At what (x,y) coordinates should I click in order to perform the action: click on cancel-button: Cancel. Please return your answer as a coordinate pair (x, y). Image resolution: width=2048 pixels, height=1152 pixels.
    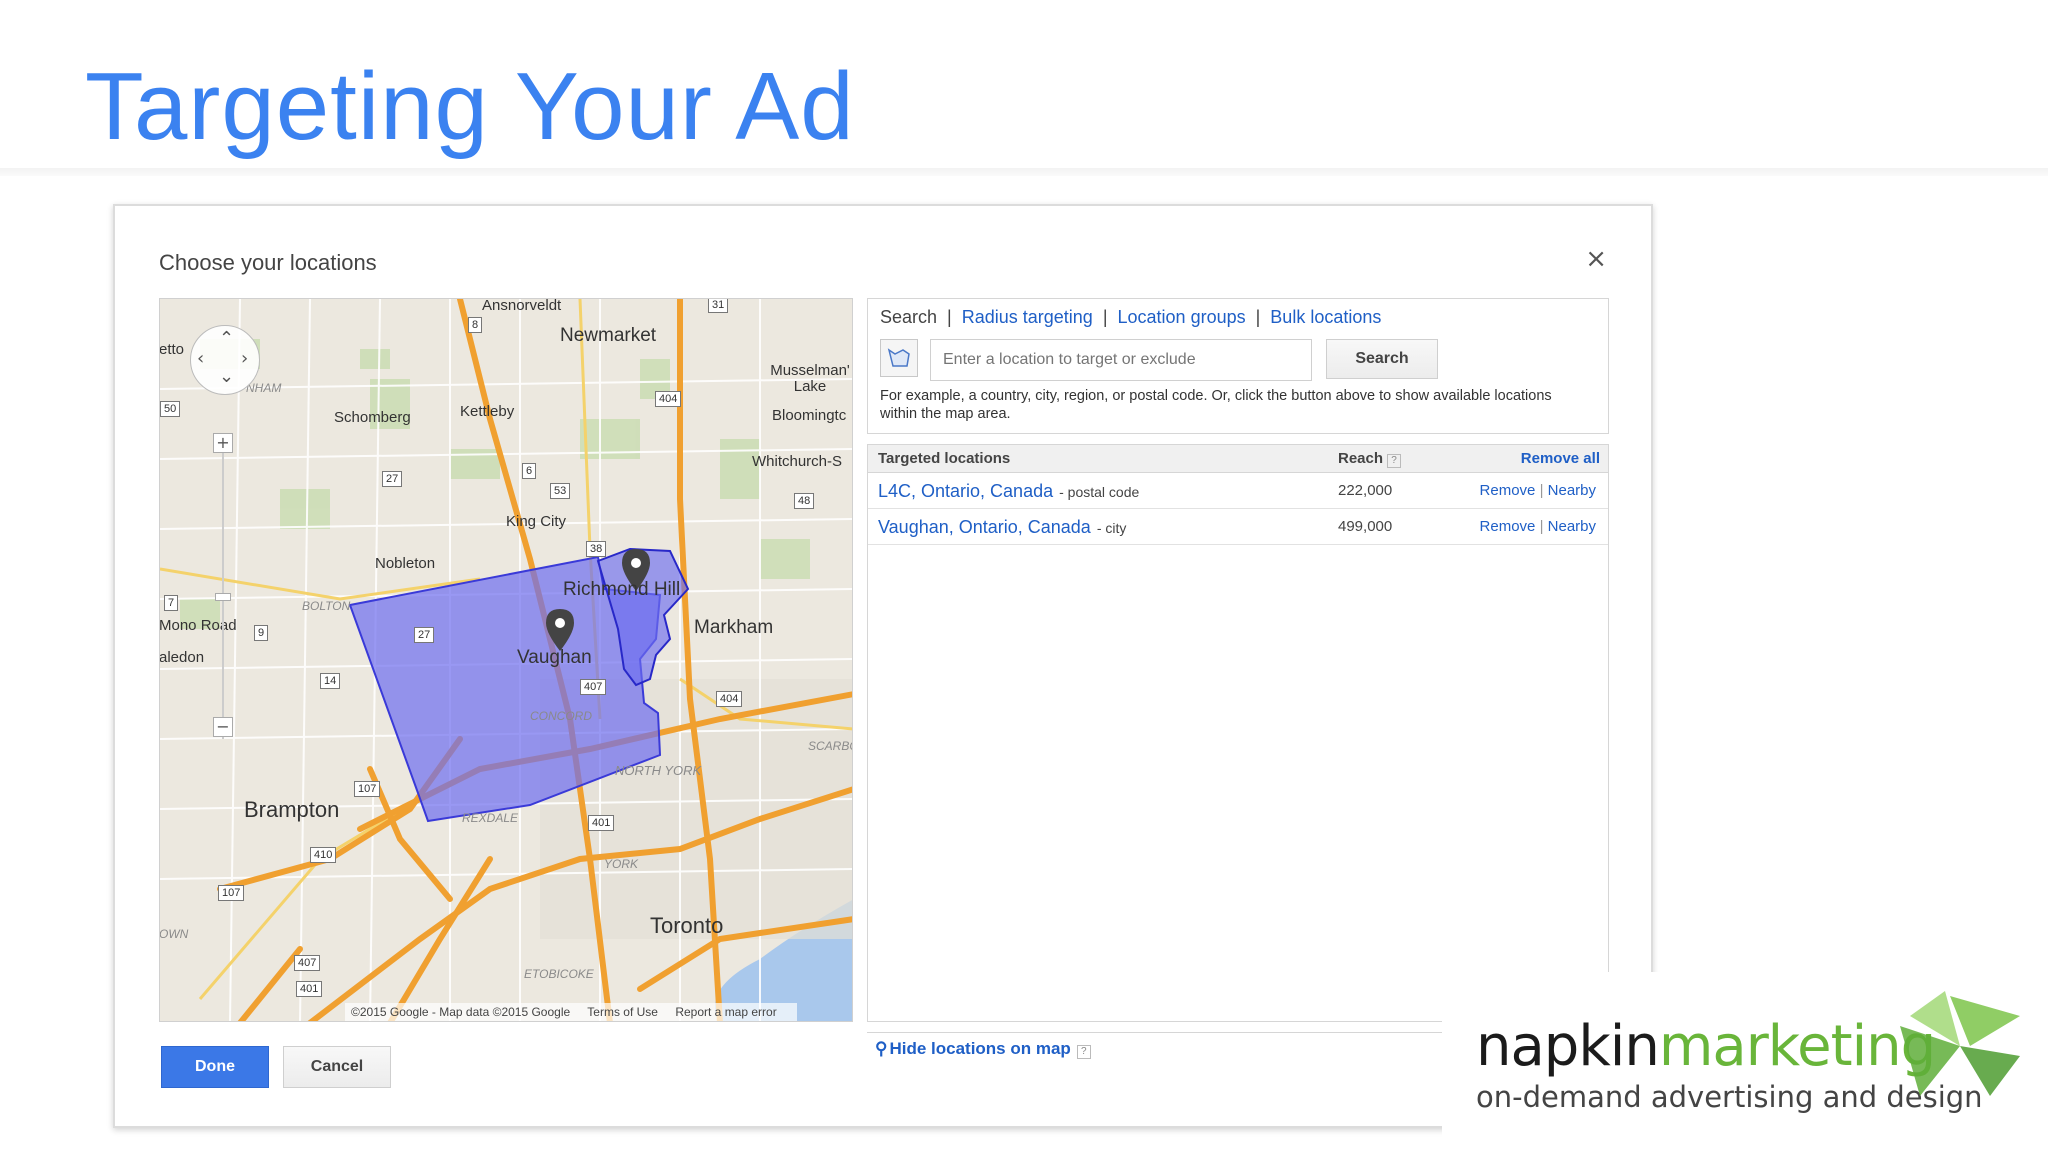
    Looking at the image, I should click on (337, 1067).